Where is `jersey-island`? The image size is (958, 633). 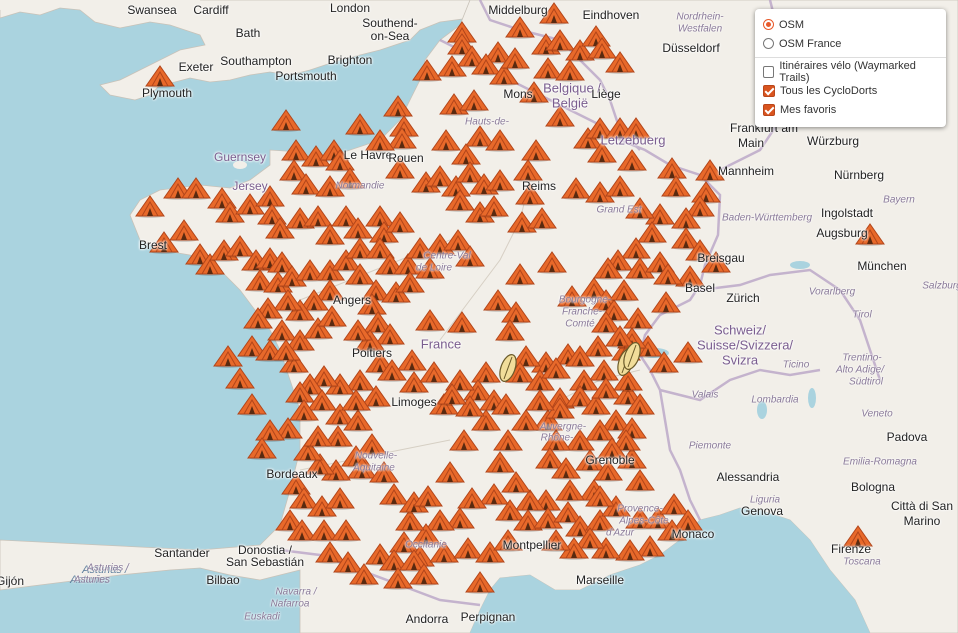 jersey-island is located at coordinates (255, 187).